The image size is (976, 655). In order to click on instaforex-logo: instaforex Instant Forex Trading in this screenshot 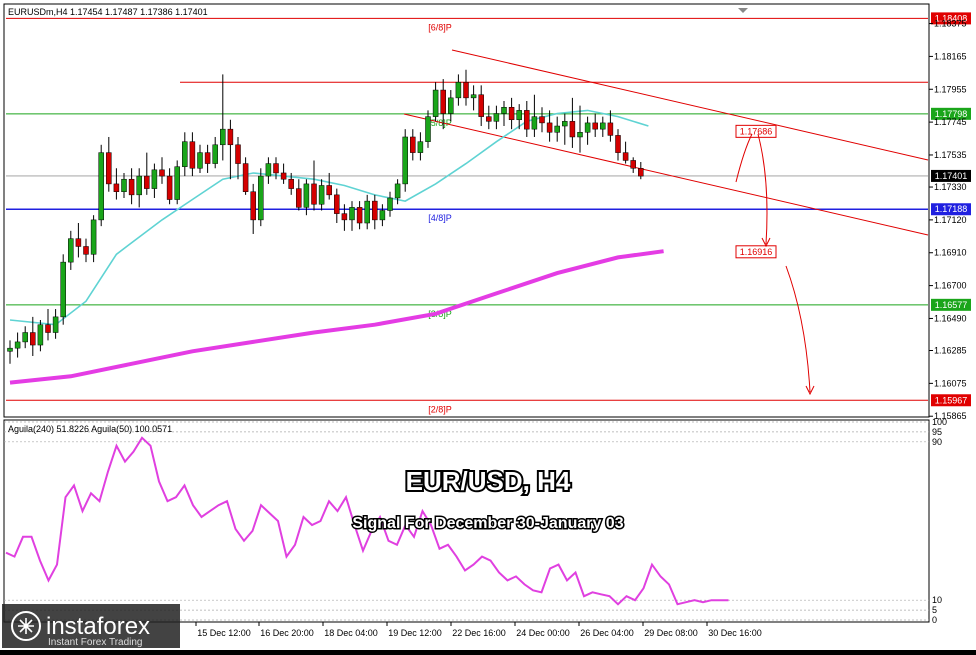, I will do `click(91, 626)`.